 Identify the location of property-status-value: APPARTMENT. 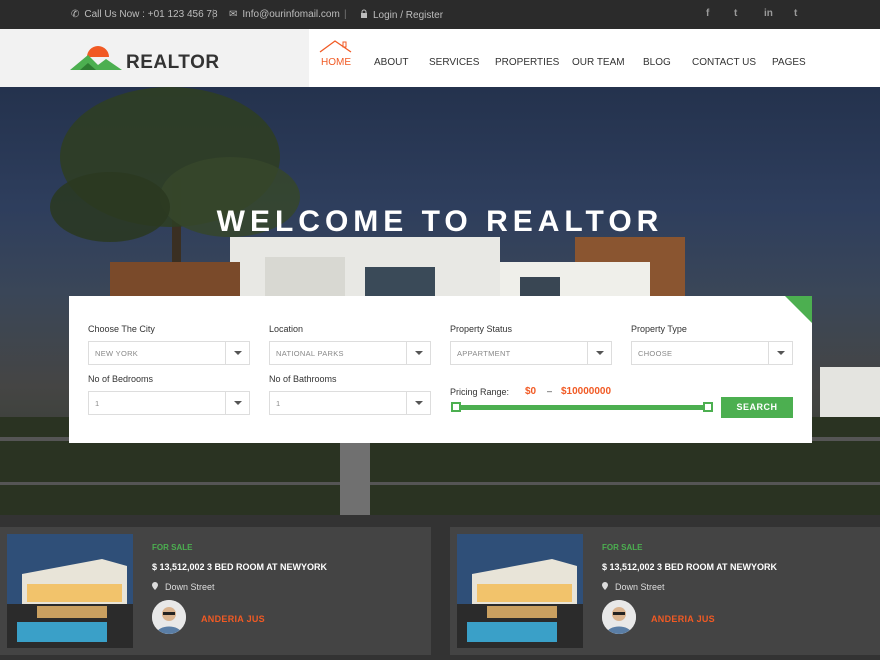
(484, 353).